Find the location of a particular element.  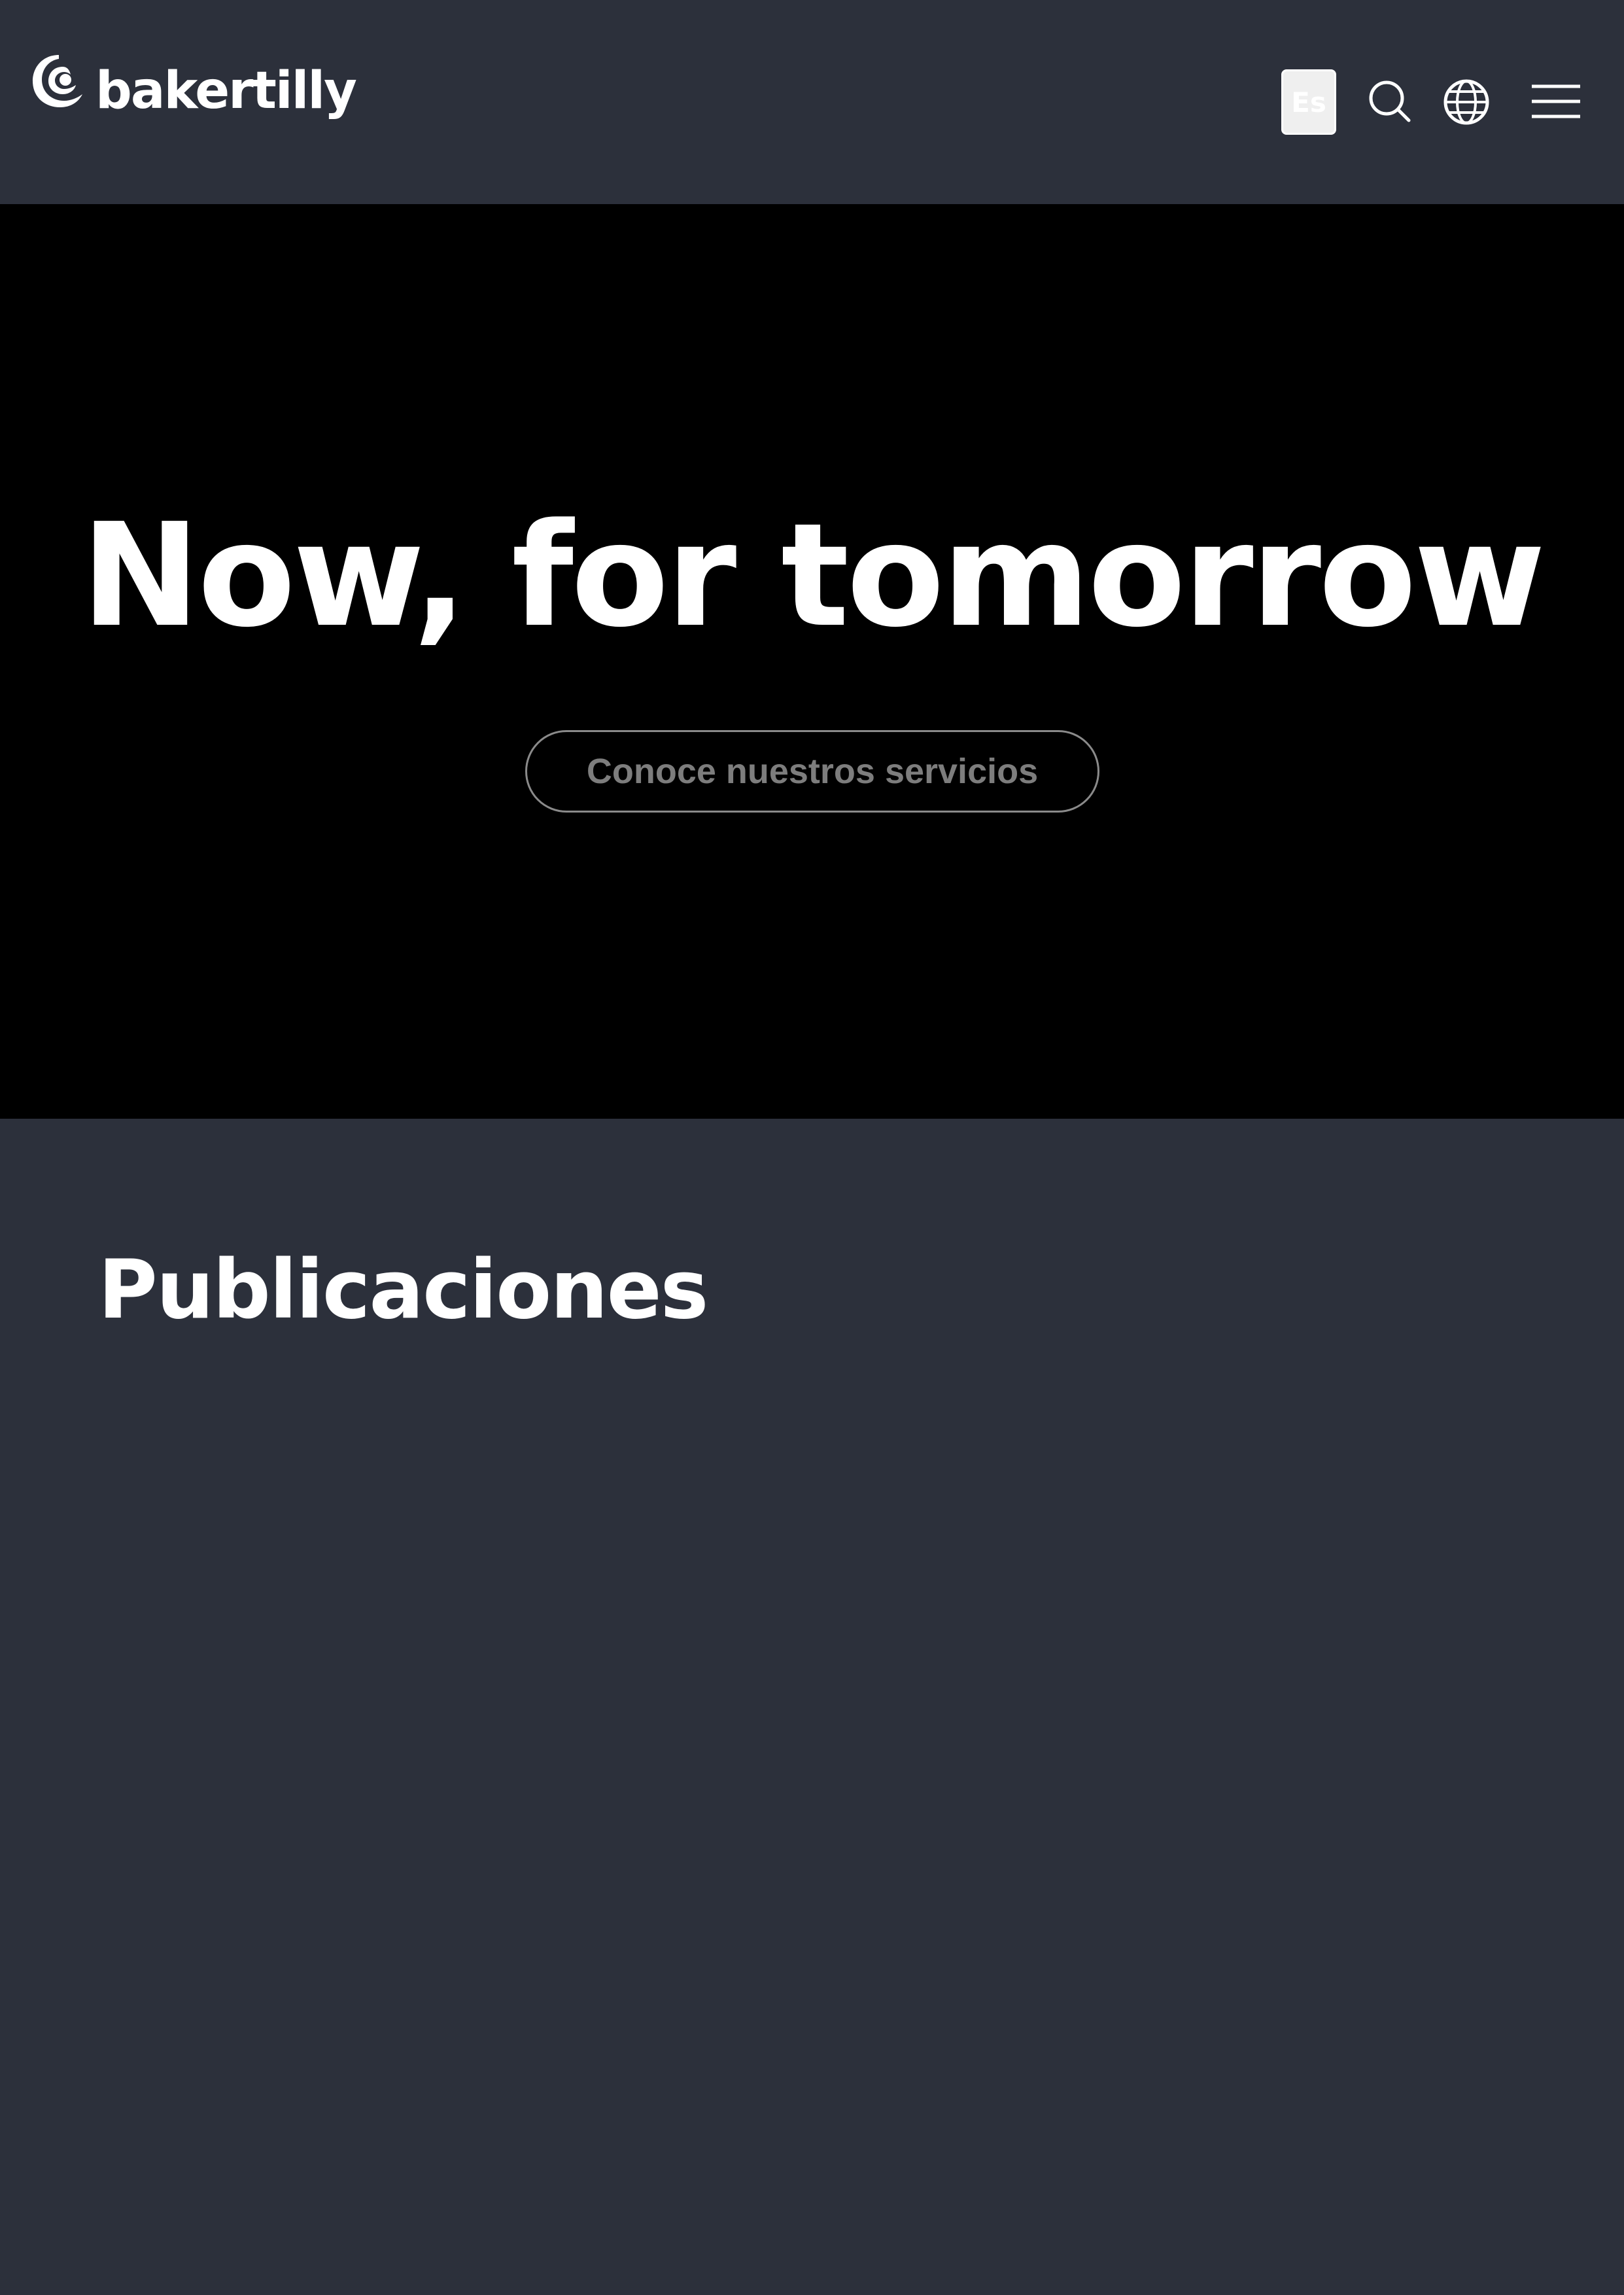

search-icon is located at coordinates (1390, 101).